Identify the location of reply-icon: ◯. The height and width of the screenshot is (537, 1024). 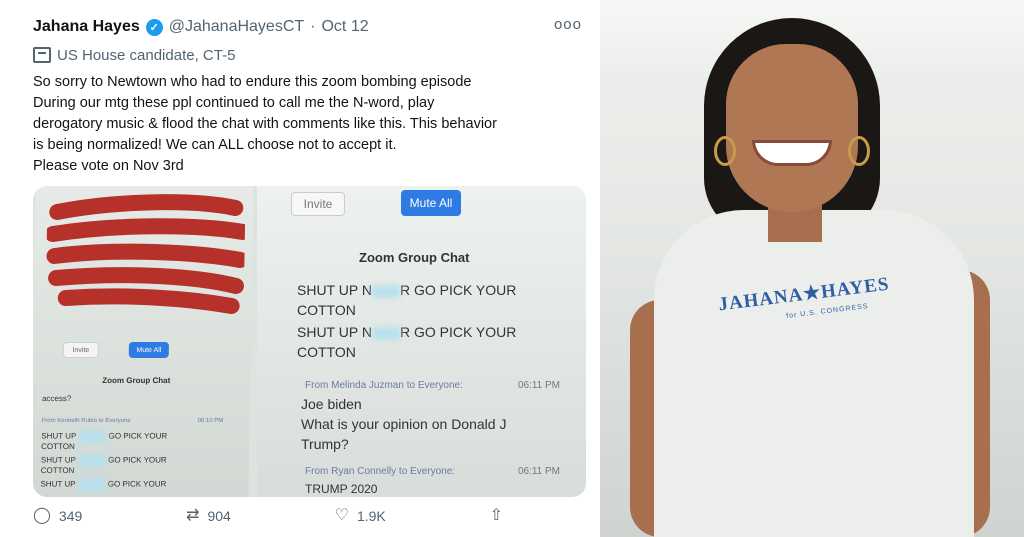
(42, 515).